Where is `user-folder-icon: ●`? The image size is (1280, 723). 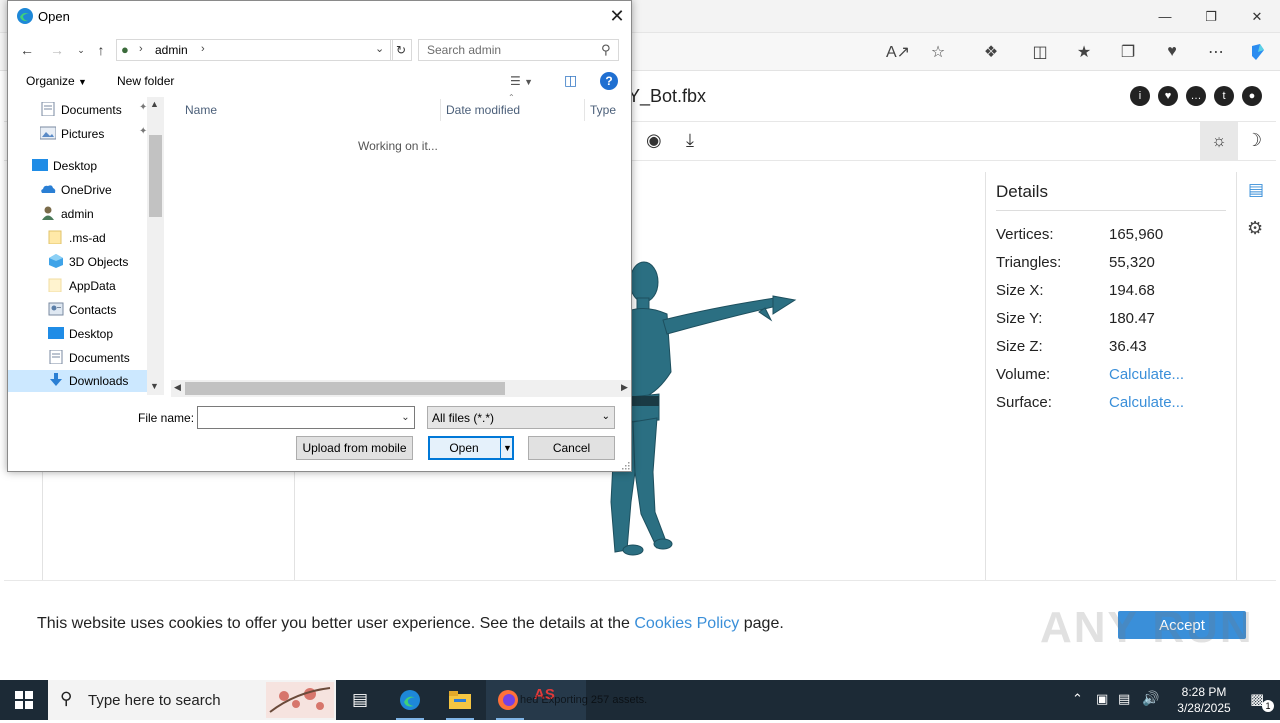 user-folder-icon: ● is located at coordinates (125, 49).